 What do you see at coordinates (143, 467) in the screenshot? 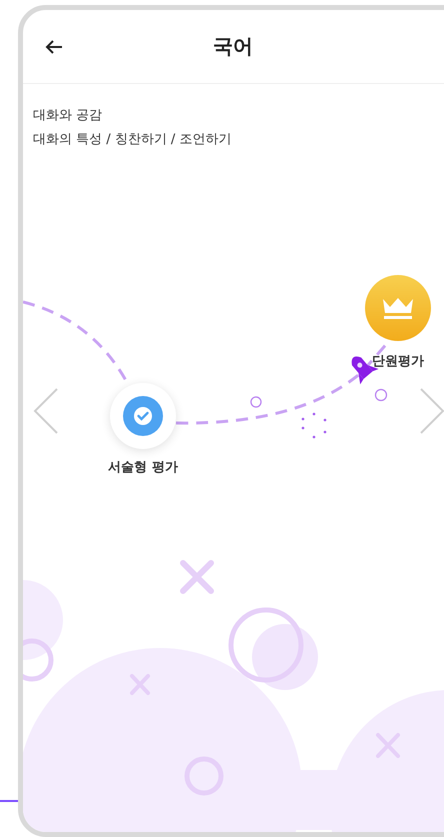
I see `node-label: 서술형 평가` at bounding box center [143, 467].